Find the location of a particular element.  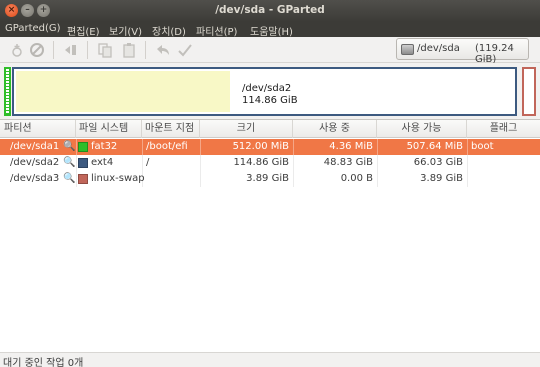

column-mountpoint: 마운트 지점 is located at coordinates (171, 129).